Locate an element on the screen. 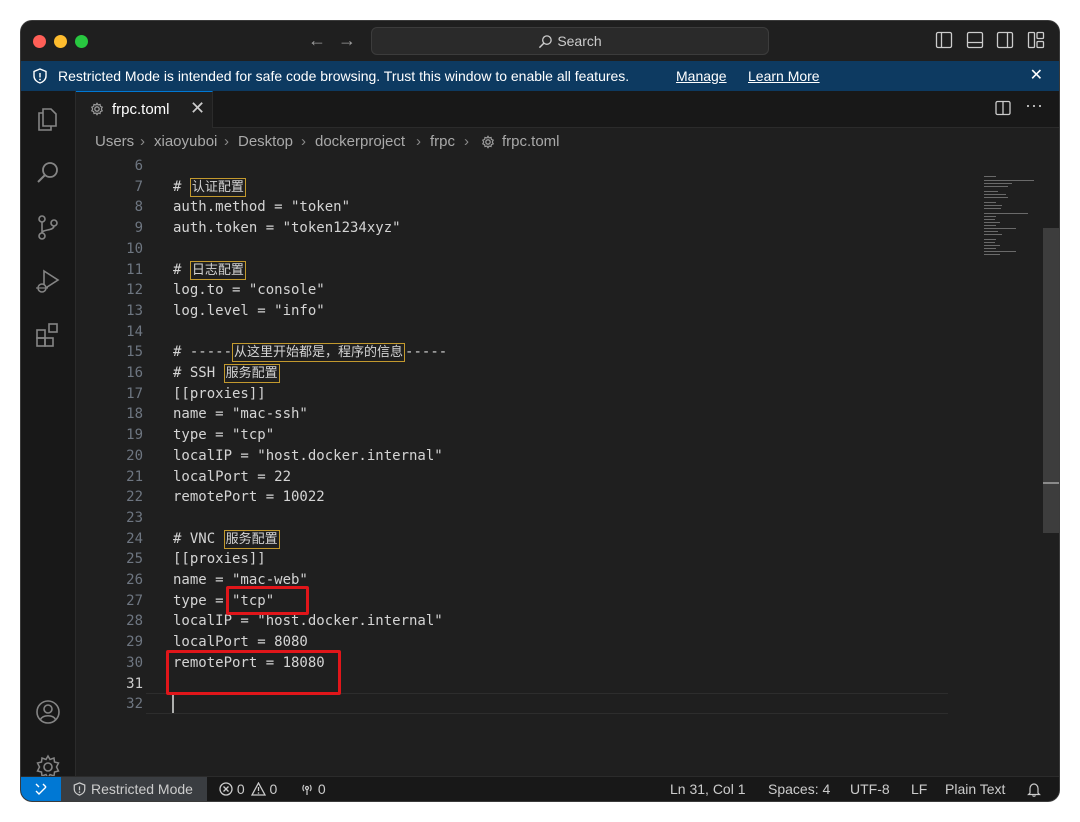 The height and width of the screenshot is (822, 1080). code-line: 7 # 认证配置 is located at coordinates (511, 187).